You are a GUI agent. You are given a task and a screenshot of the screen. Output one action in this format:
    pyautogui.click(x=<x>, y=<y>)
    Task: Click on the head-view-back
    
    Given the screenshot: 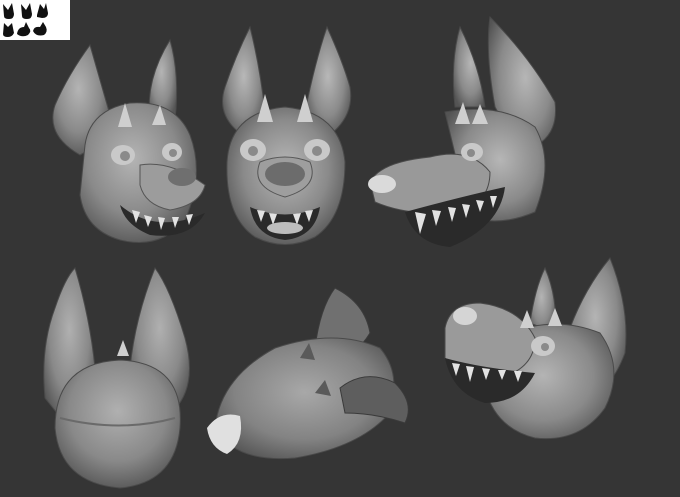 What is the action you would take?
    pyautogui.click(x=117, y=379)
    